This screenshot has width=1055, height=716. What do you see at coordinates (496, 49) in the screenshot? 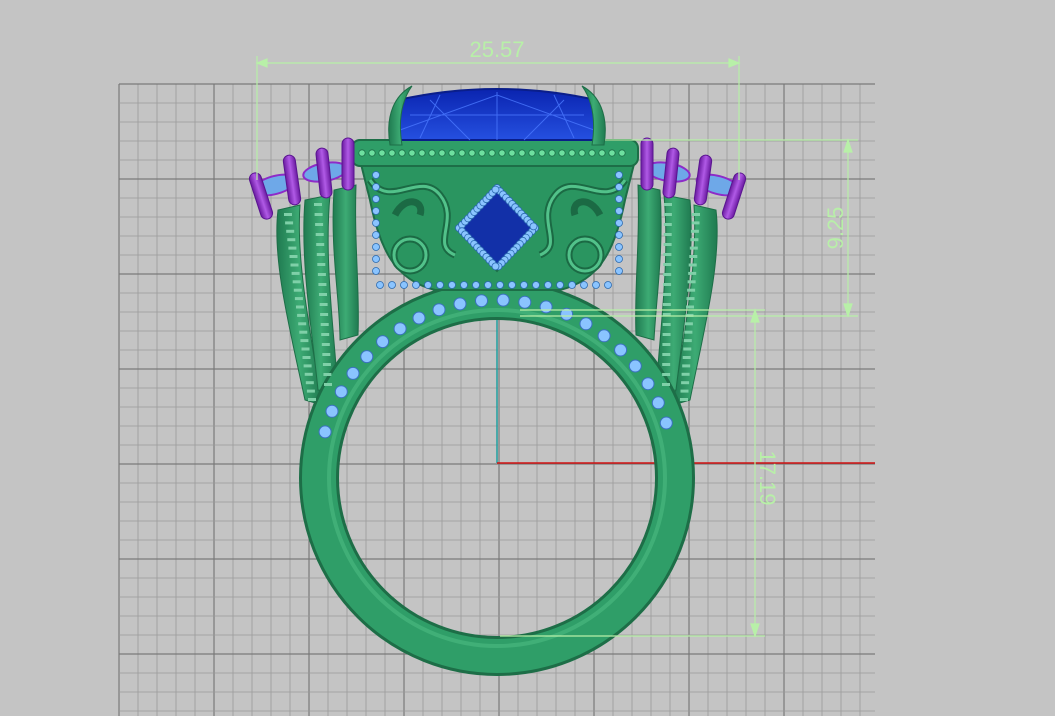
I see `dimension-width-label: 25.57` at bounding box center [496, 49].